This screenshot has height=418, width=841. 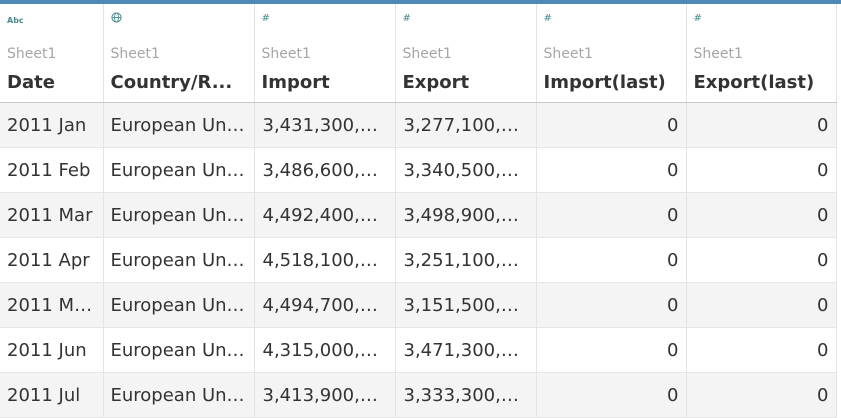 I want to click on column-header-import: # Sheet1 Import, so click(x=325, y=53).